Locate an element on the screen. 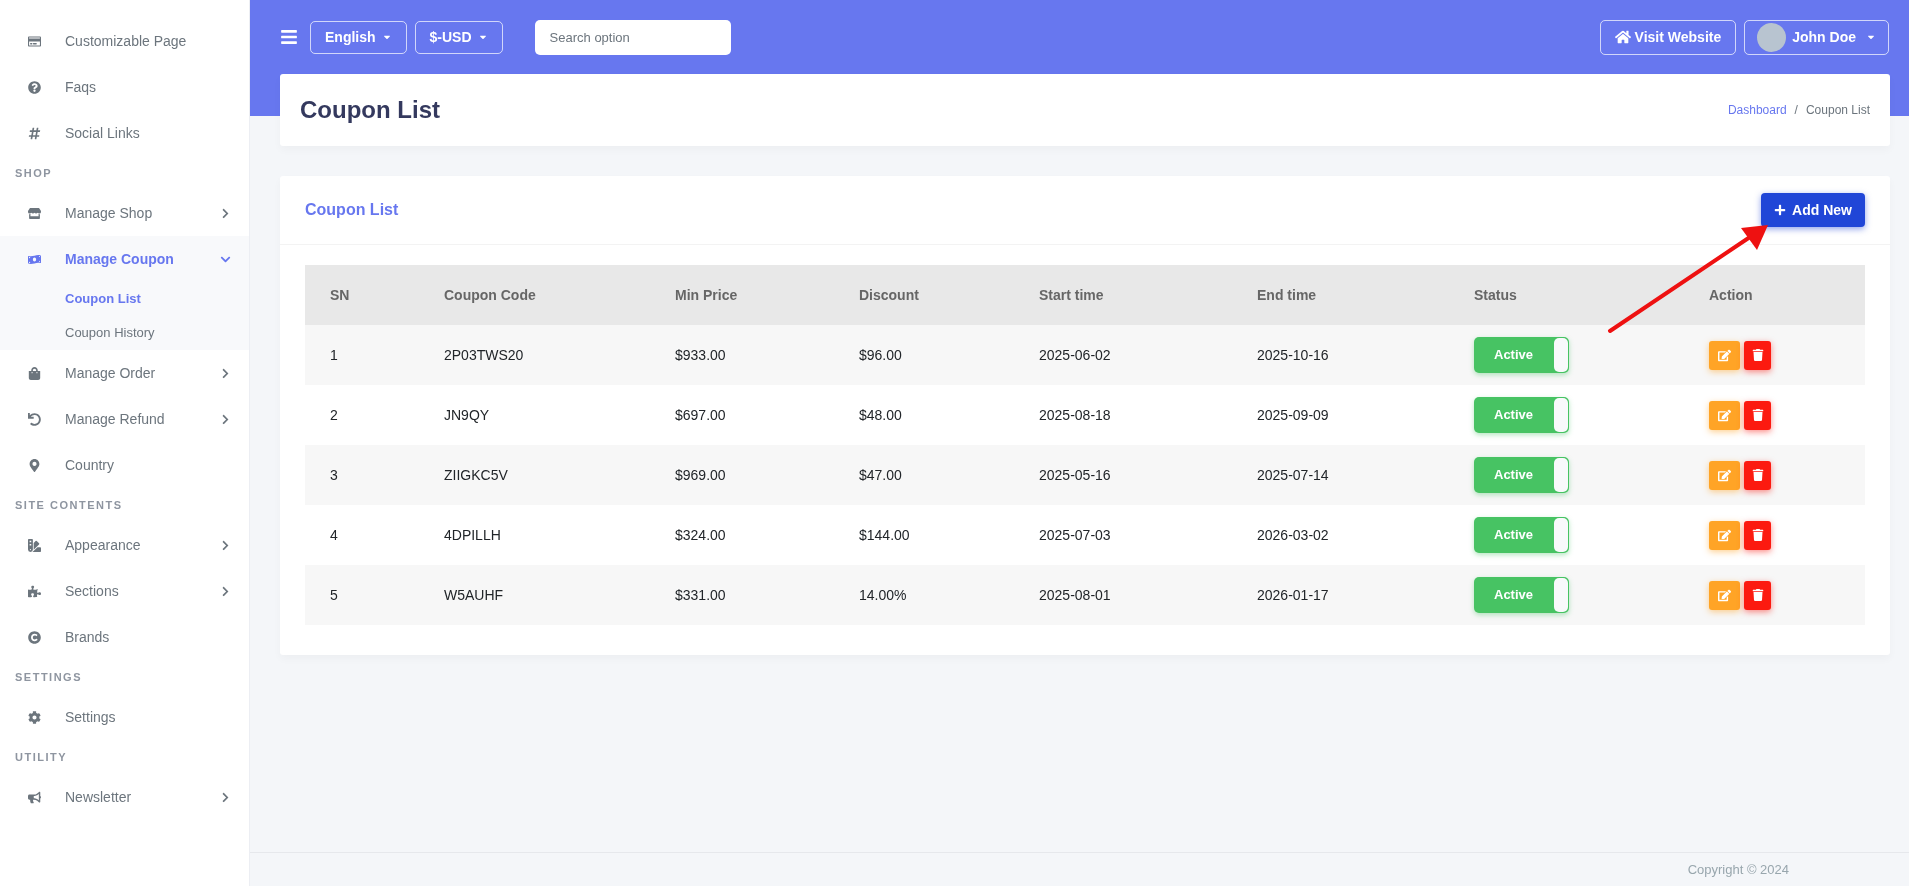 The width and height of the screenshot is (1909, 886). table-cell-text: 4 is located at coordinates (334, 535).